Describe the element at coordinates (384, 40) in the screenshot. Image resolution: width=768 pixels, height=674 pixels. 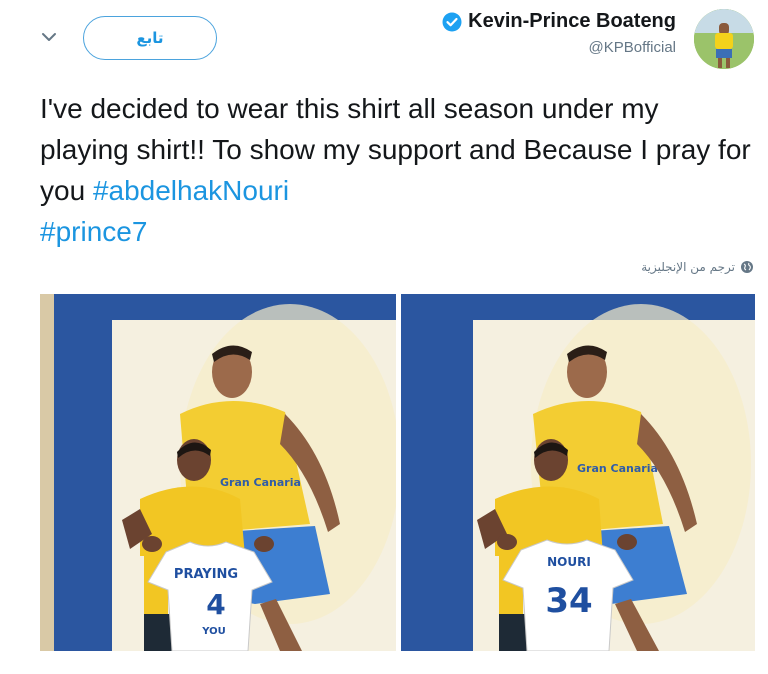
I see `tweet-header: تابع Kevin-Prince Boateng @KPBofficial` at that location.